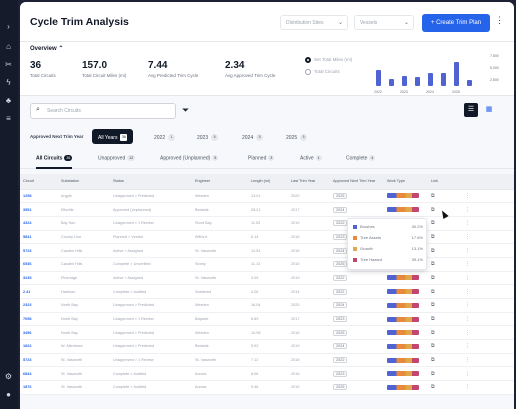  I want to click on vessels-dropdown: Vessels ⌄, so click(384, 22).